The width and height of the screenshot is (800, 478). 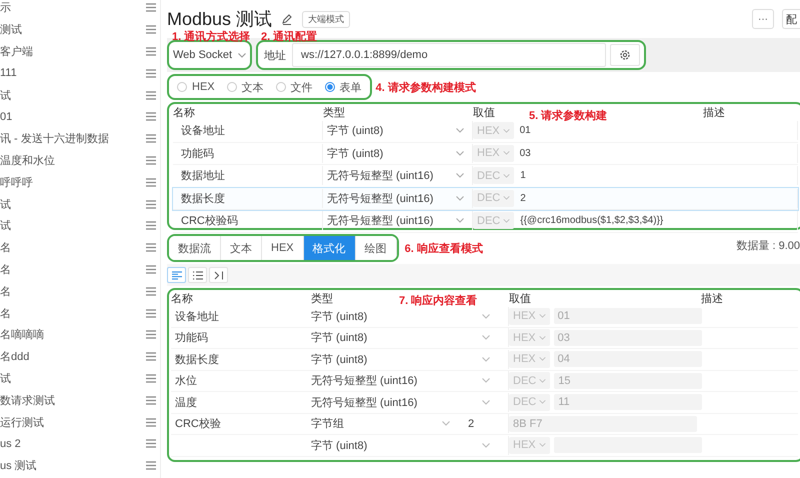 What do you see at coordinates (245, 87) in the screenshot?
I see `radio-option: 文本` at bounding box center [245, 87].